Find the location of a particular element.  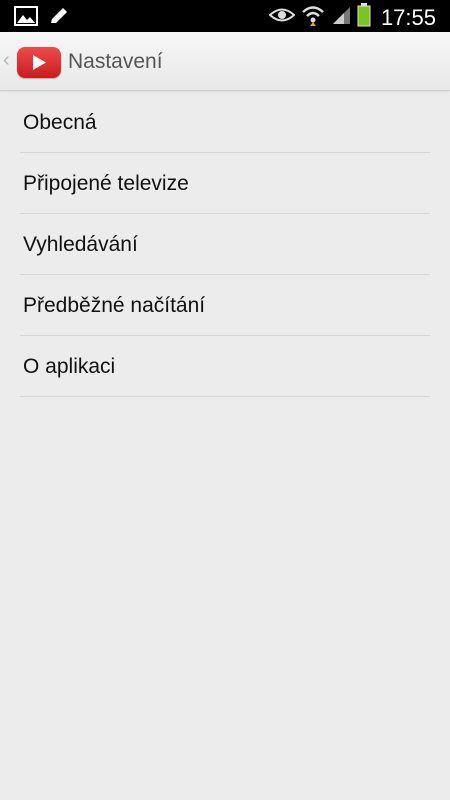

settings-item-label: O aplikaci is located at coordinates (69, 366).